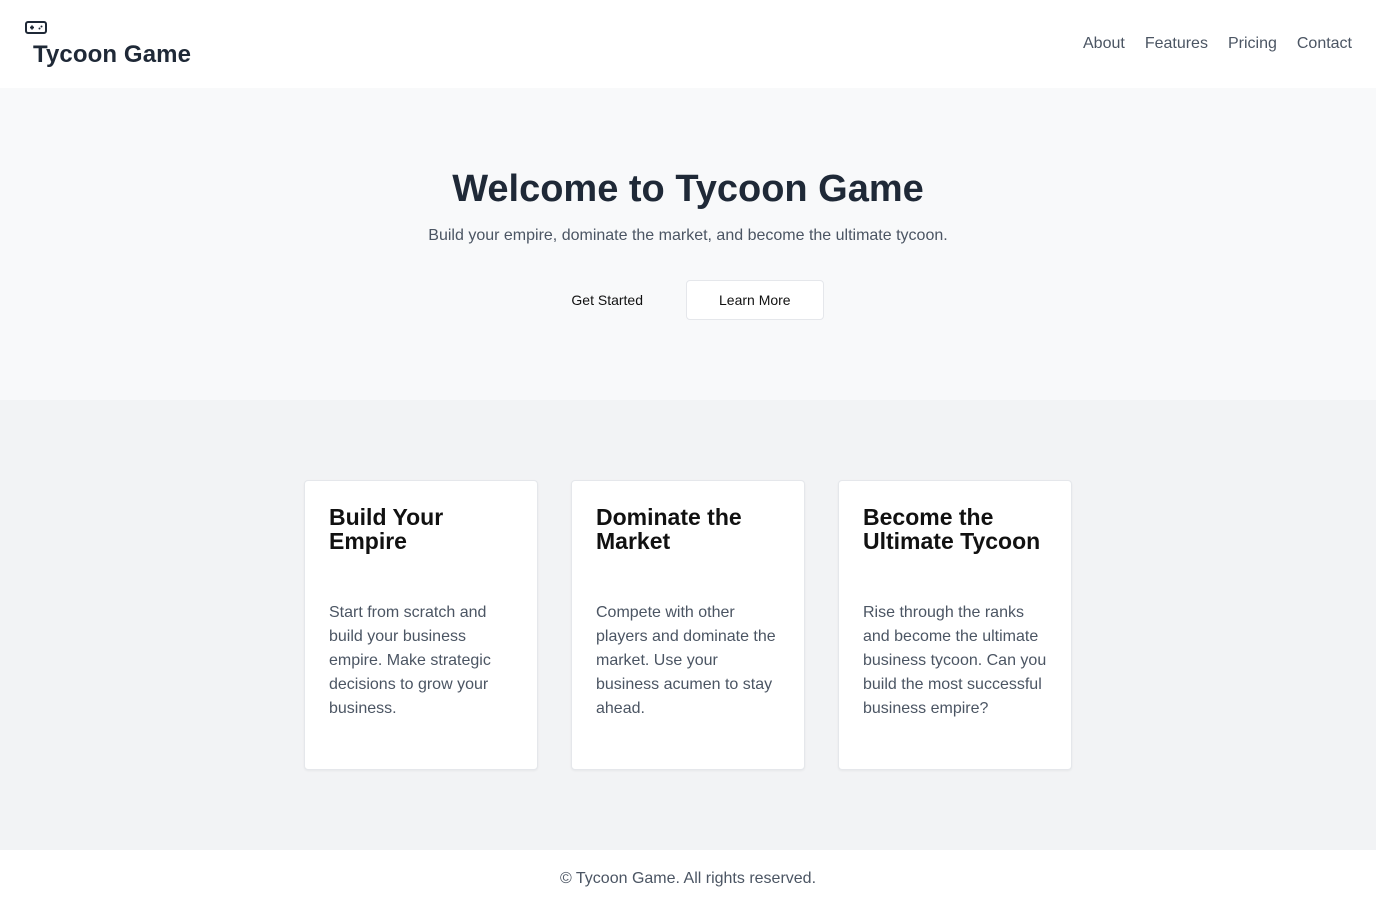 The image size is (1376, 906). Describe the element at coordinates (1176, 44) in the screenshot. I see `nav-link-features: Features` at that location.